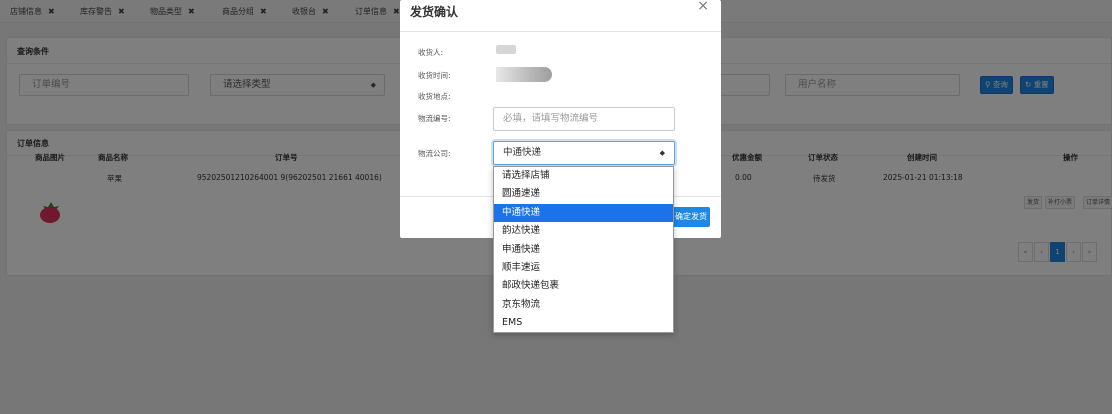 Image resolution: width=1112 pixels, height=414 pixels. Describe the element at coordinates (583, 213) in the screenshot. I see `option-zto: 中通快递` at that location.